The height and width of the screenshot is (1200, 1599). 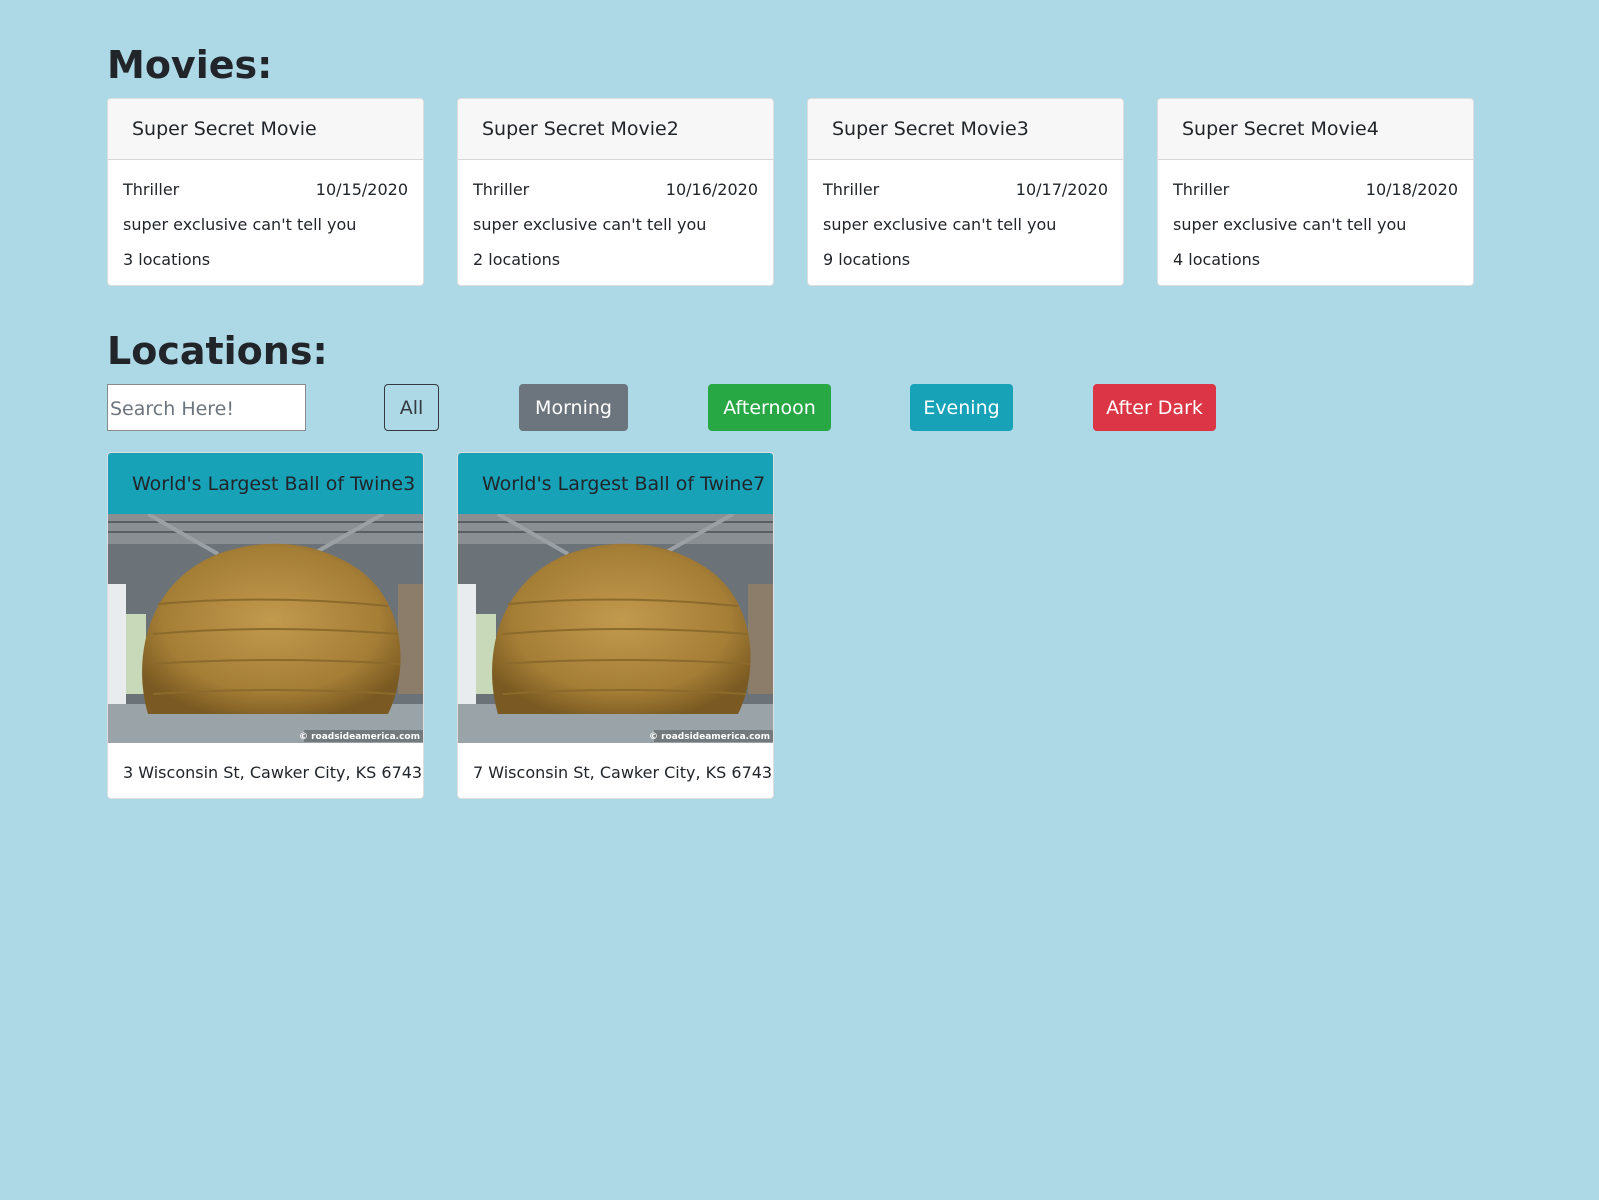 I want to click on movie-locations-count: 3 locations, so click(x=167, y=259).